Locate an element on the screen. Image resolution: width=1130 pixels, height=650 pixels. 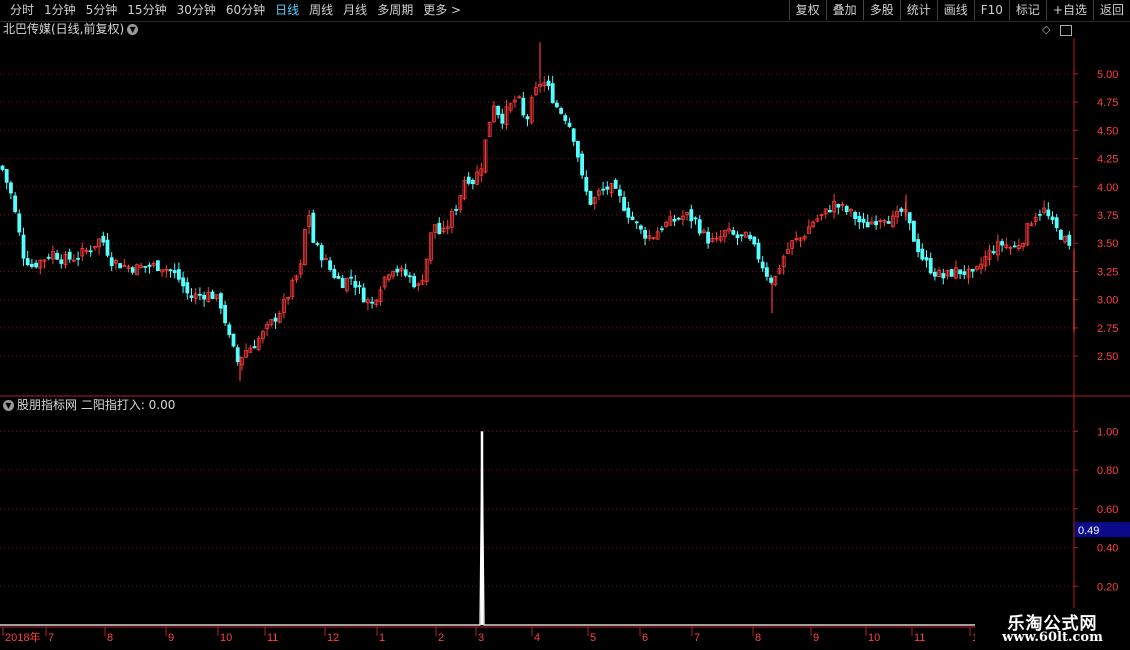
y-tick-label: 4.50 is located at coordinates (1107, 131).